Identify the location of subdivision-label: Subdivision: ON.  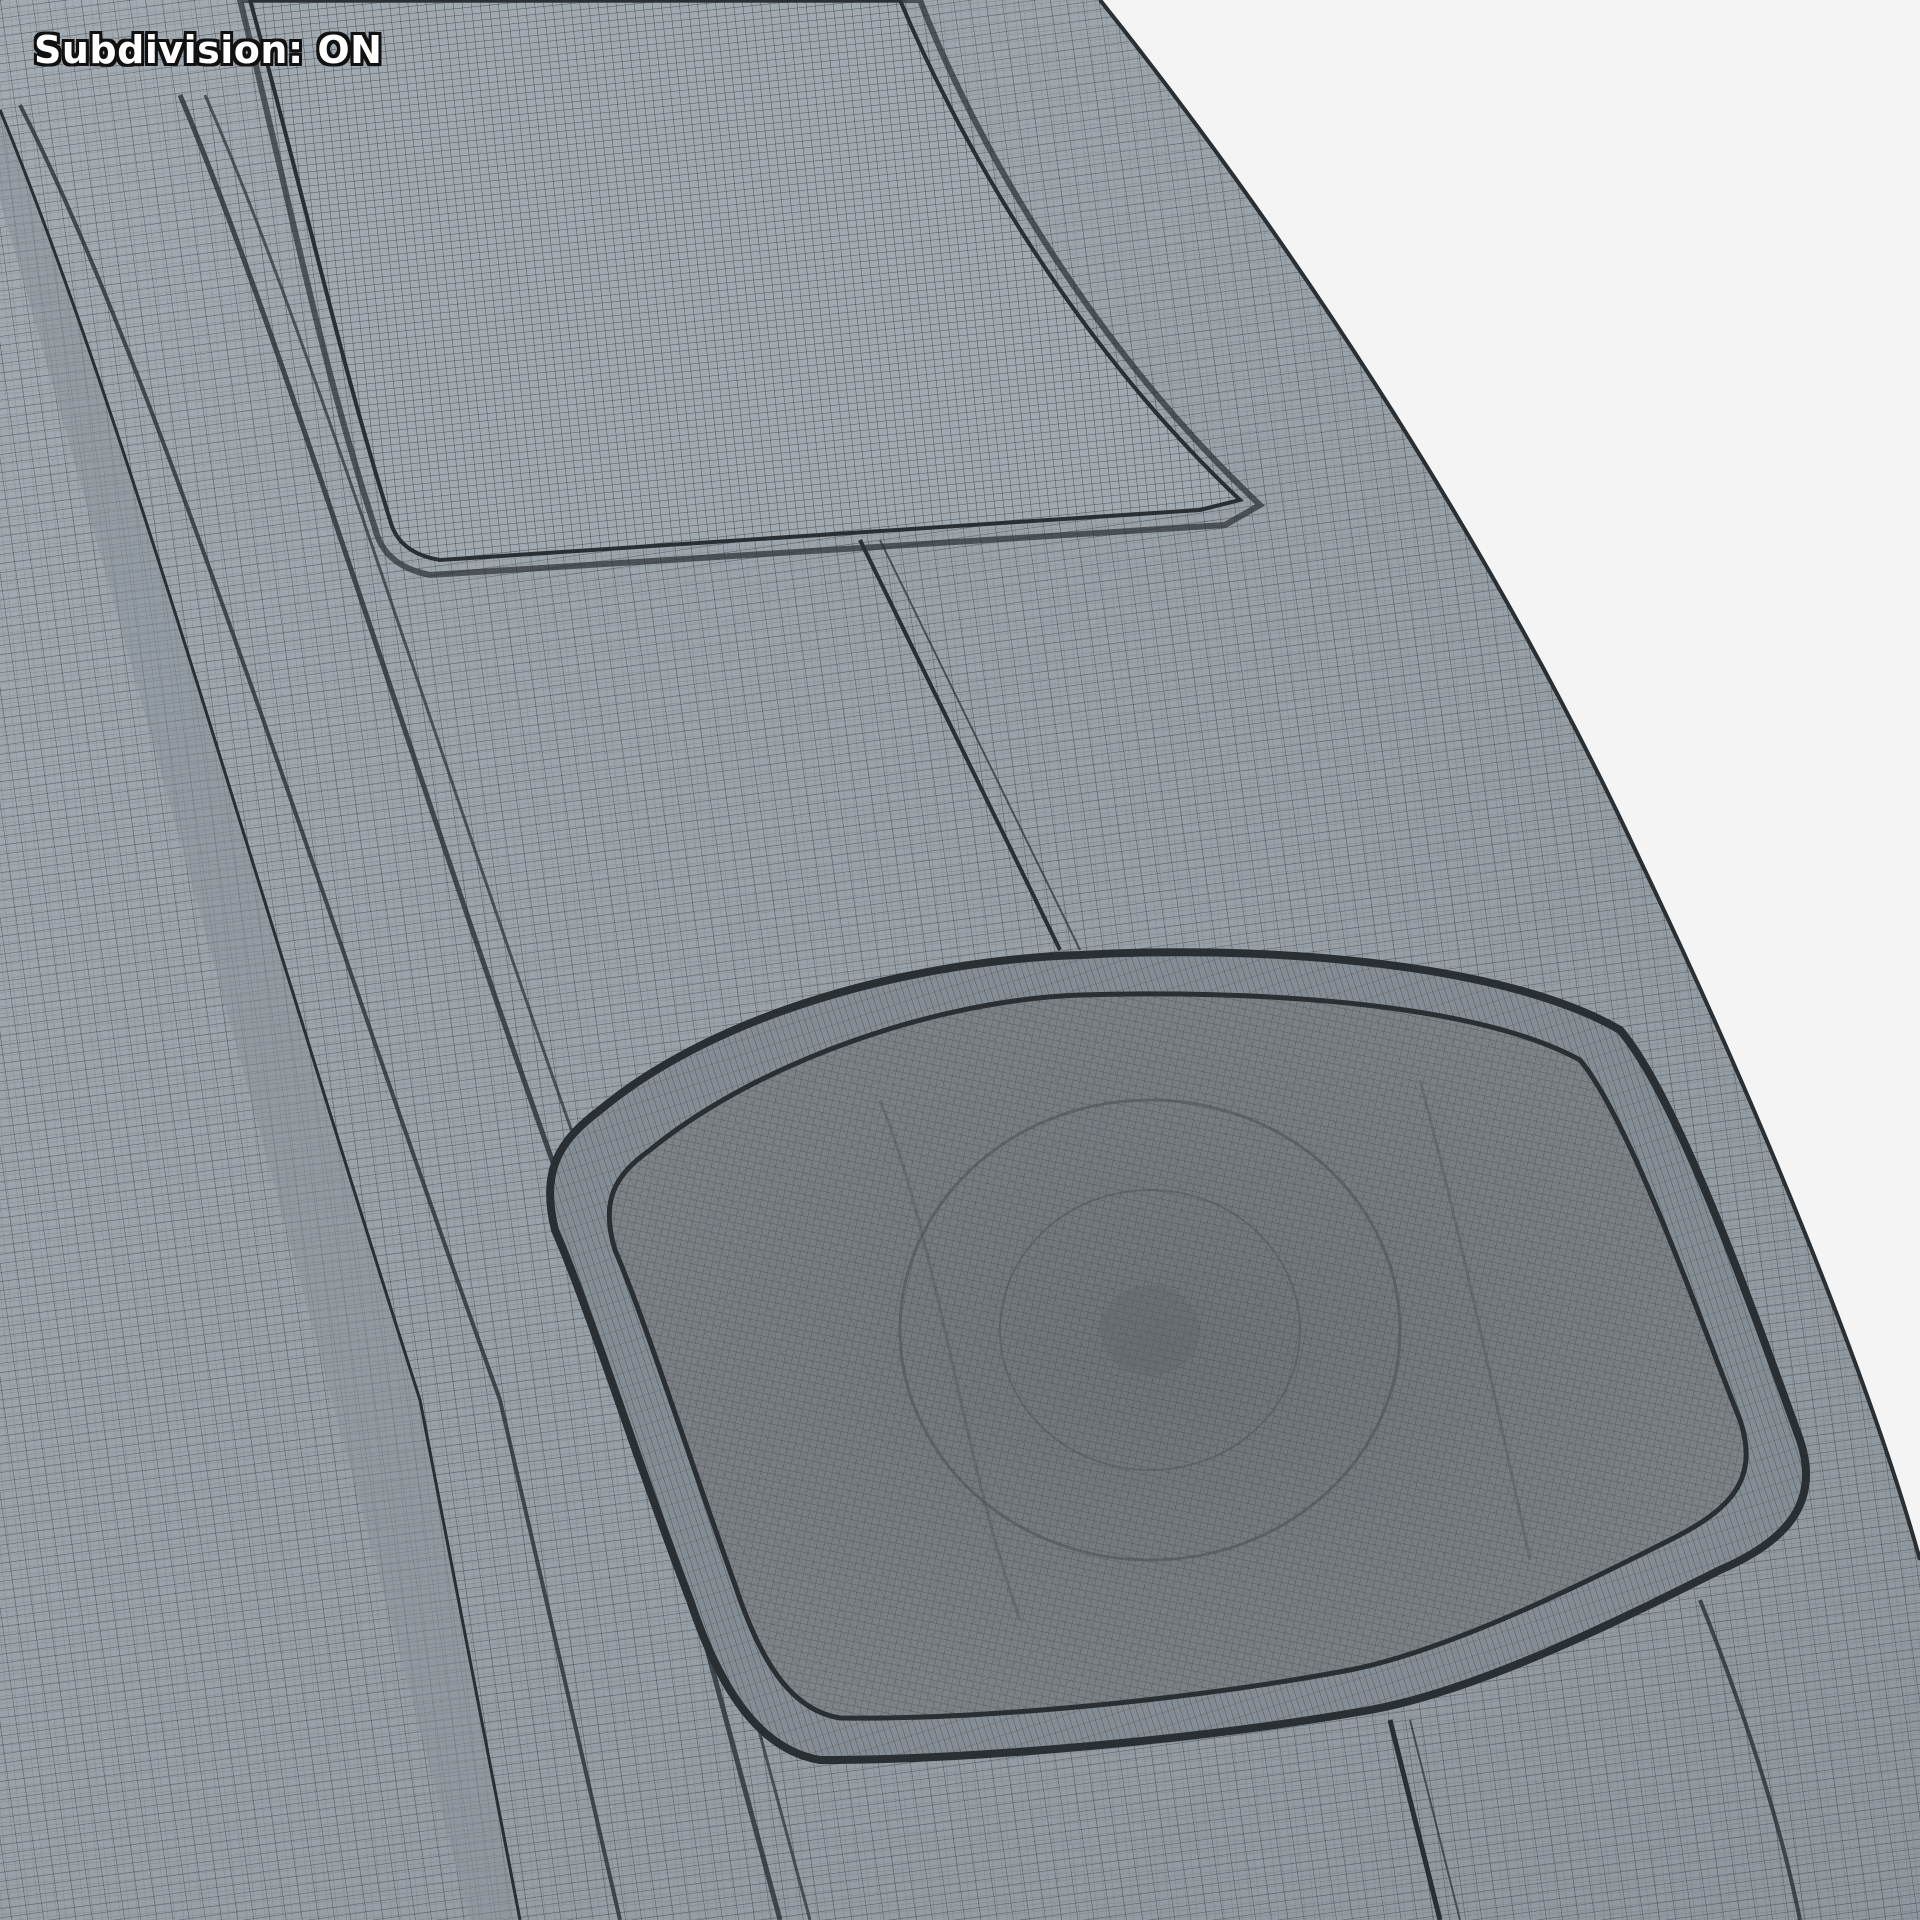
(208, 50).